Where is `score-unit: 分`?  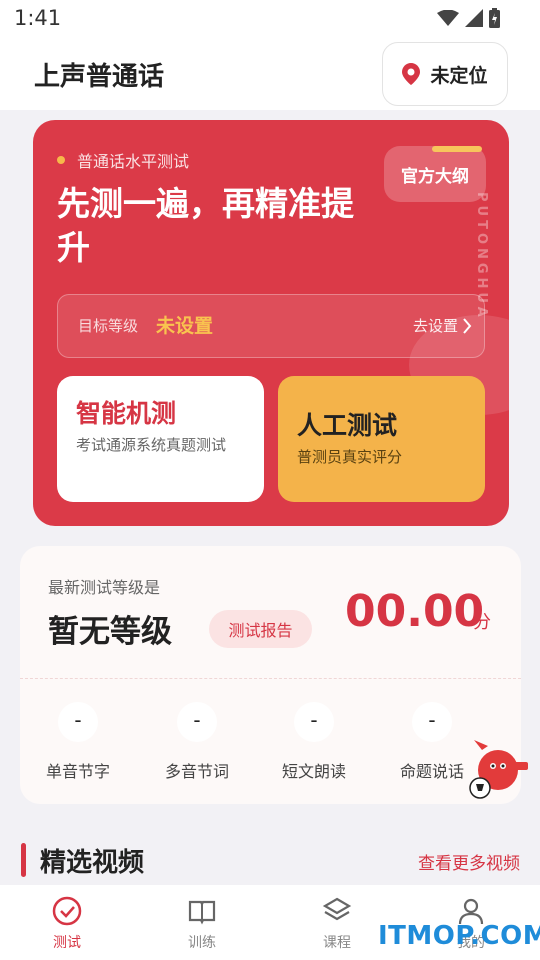
score-unit: 分 is located at coordinates (482, 622).